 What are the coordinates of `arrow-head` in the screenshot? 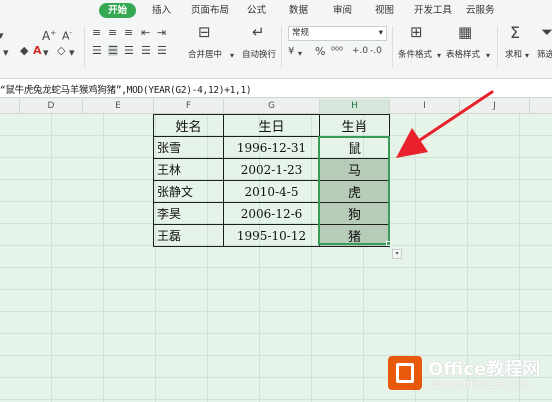 It's located at (412, 143).